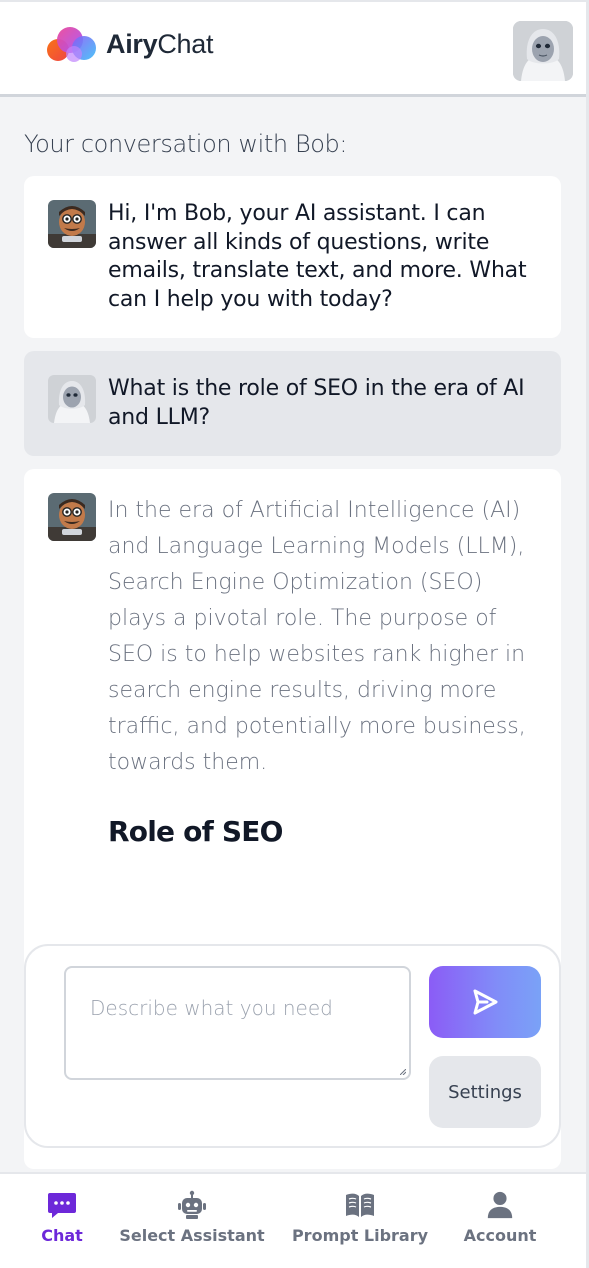 The image size is (589, 1268). Describe the element at coordinates (160, 43) in the screenshot. I see `app-name: AiryChat` at that location.